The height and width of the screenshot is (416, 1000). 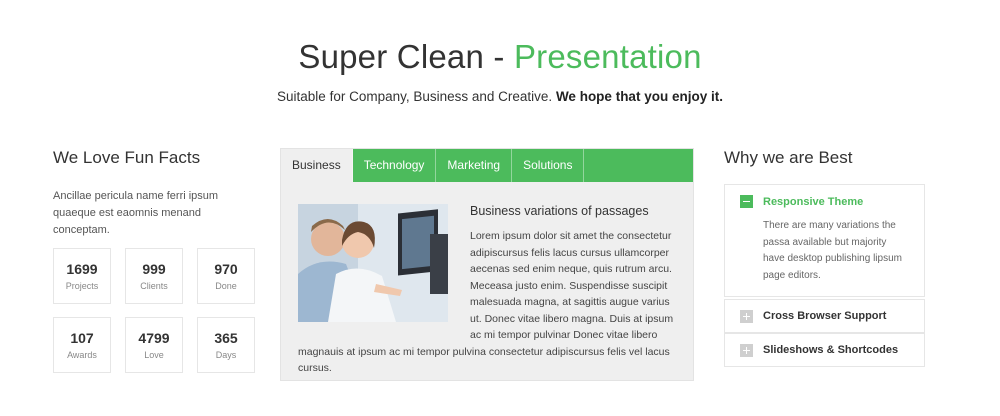 What do you see at coordinates (154, 286) in the screenshot?
I see `fact-label: Clients` at bounding box center [154, 286].